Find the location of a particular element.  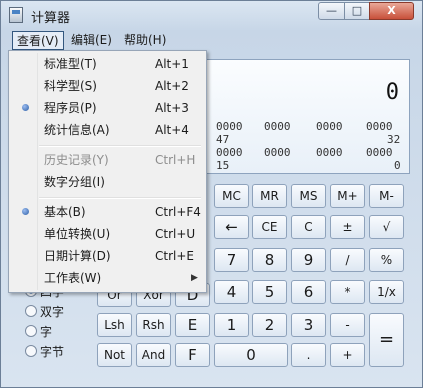

key-2: 2 is located at coordinates (269, 325).